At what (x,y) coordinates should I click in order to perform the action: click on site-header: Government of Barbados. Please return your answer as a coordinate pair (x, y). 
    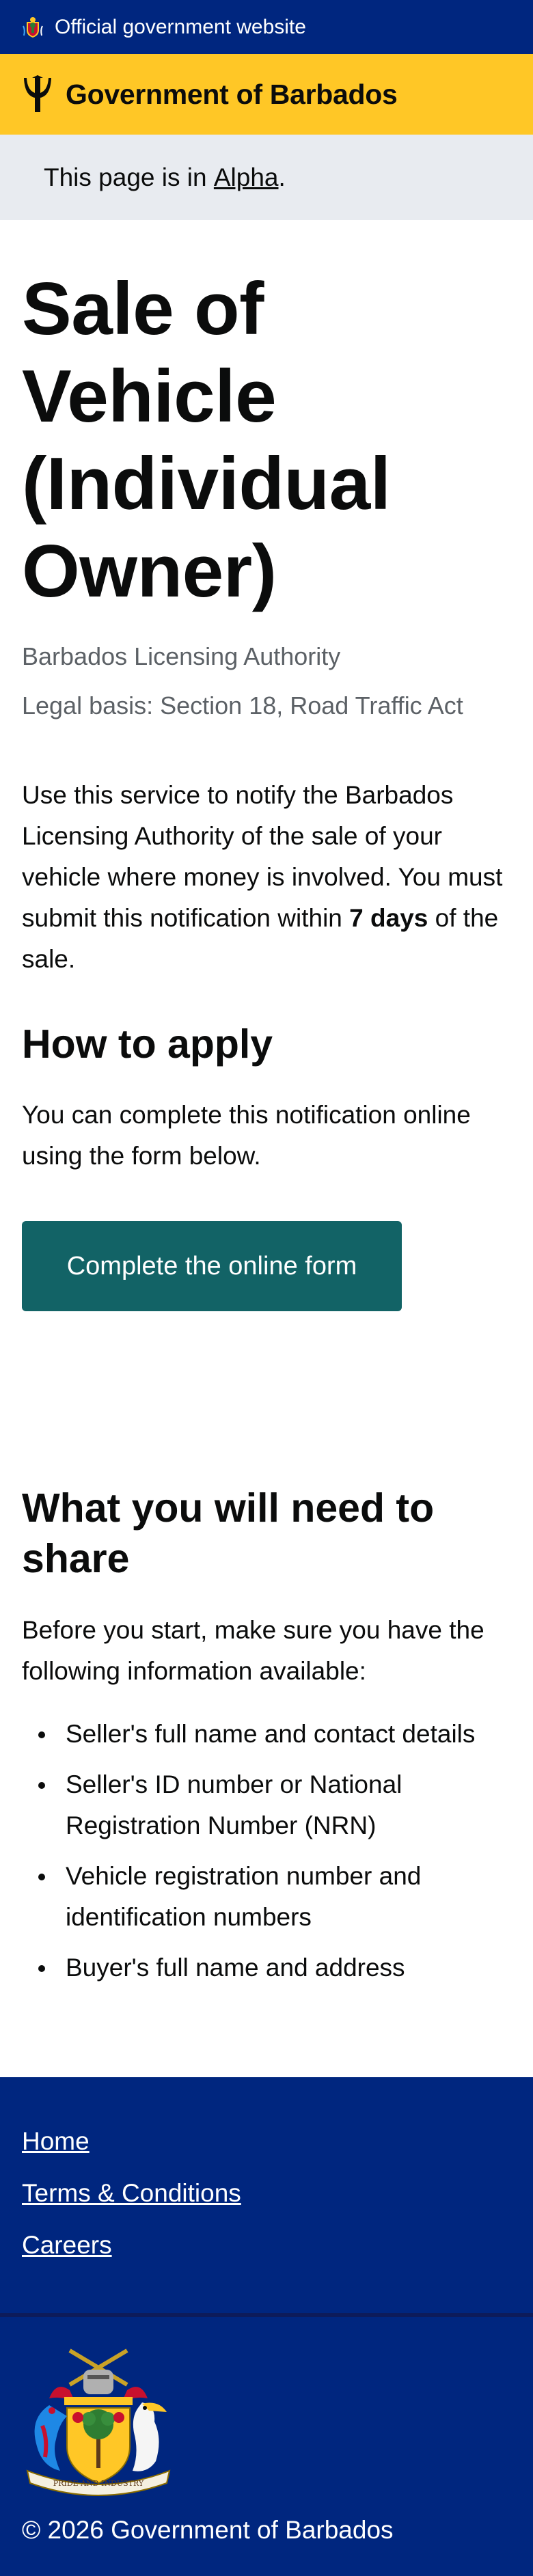
    Looking at the image, I should click on (266, 94).